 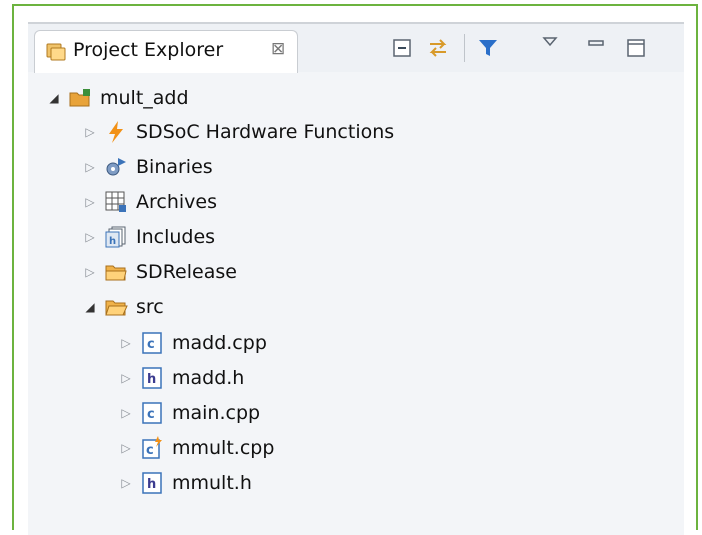 I want to click on tree-item-label: mmult.h, so click(x=212, y=483).